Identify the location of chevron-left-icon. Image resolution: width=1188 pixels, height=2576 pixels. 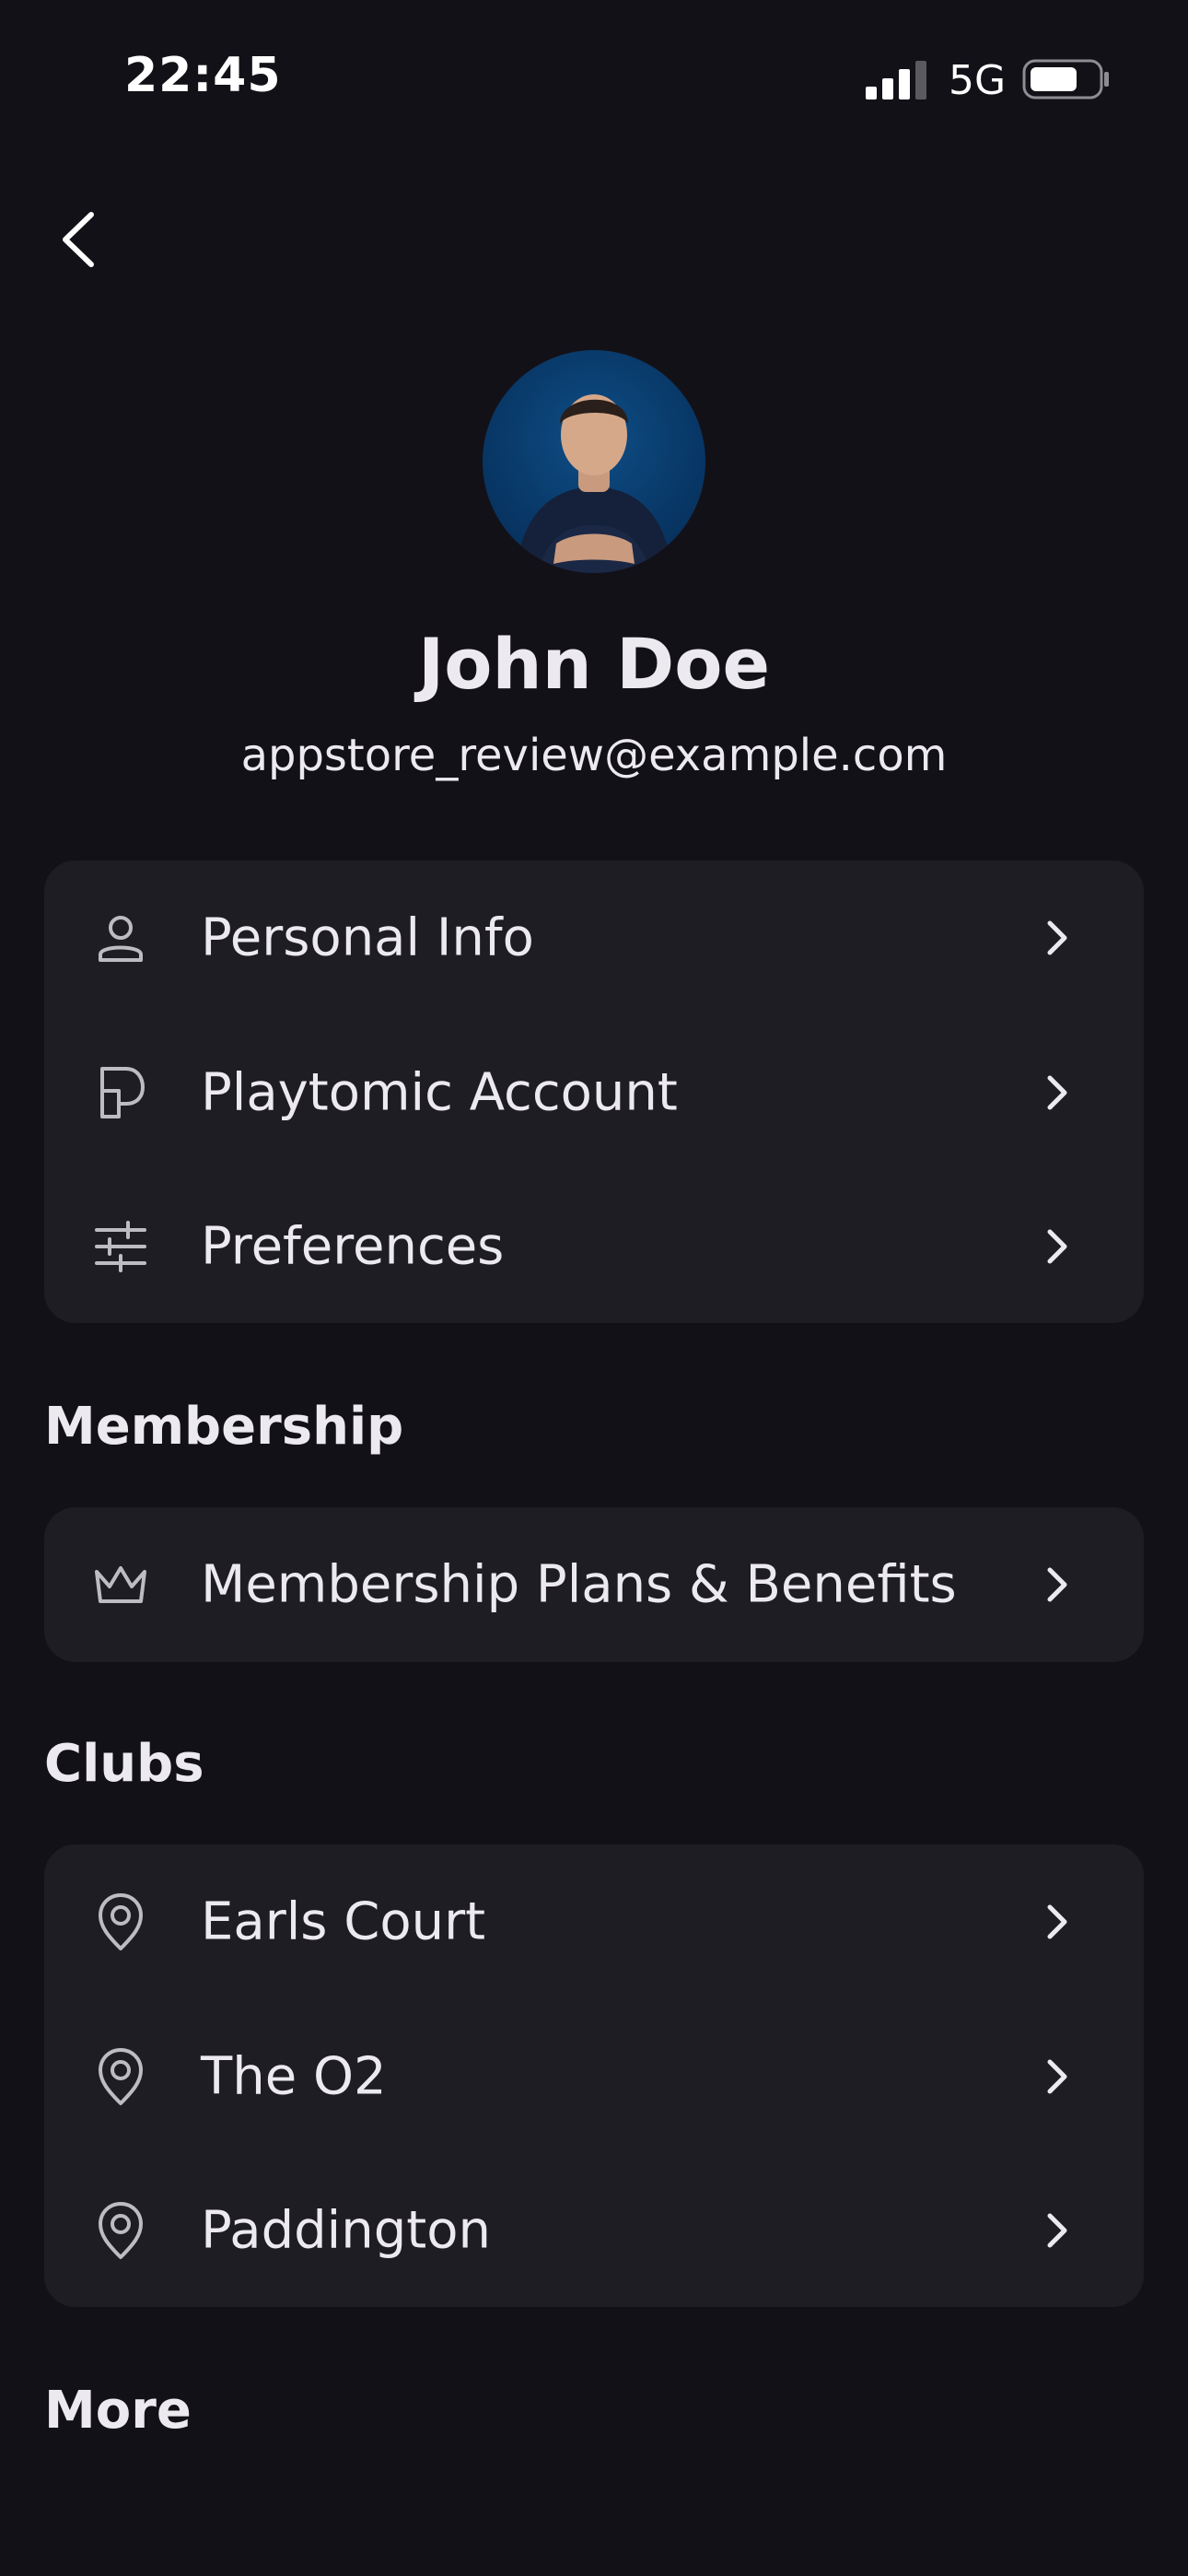
(78, 239).